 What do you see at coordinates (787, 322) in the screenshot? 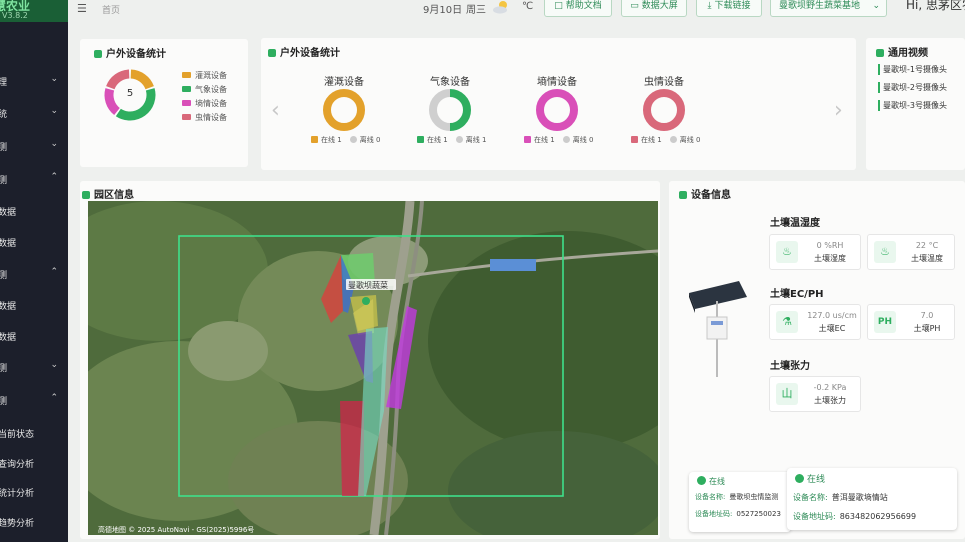
I see `flask-icon: ⚗` at bounding box center [787, 322].